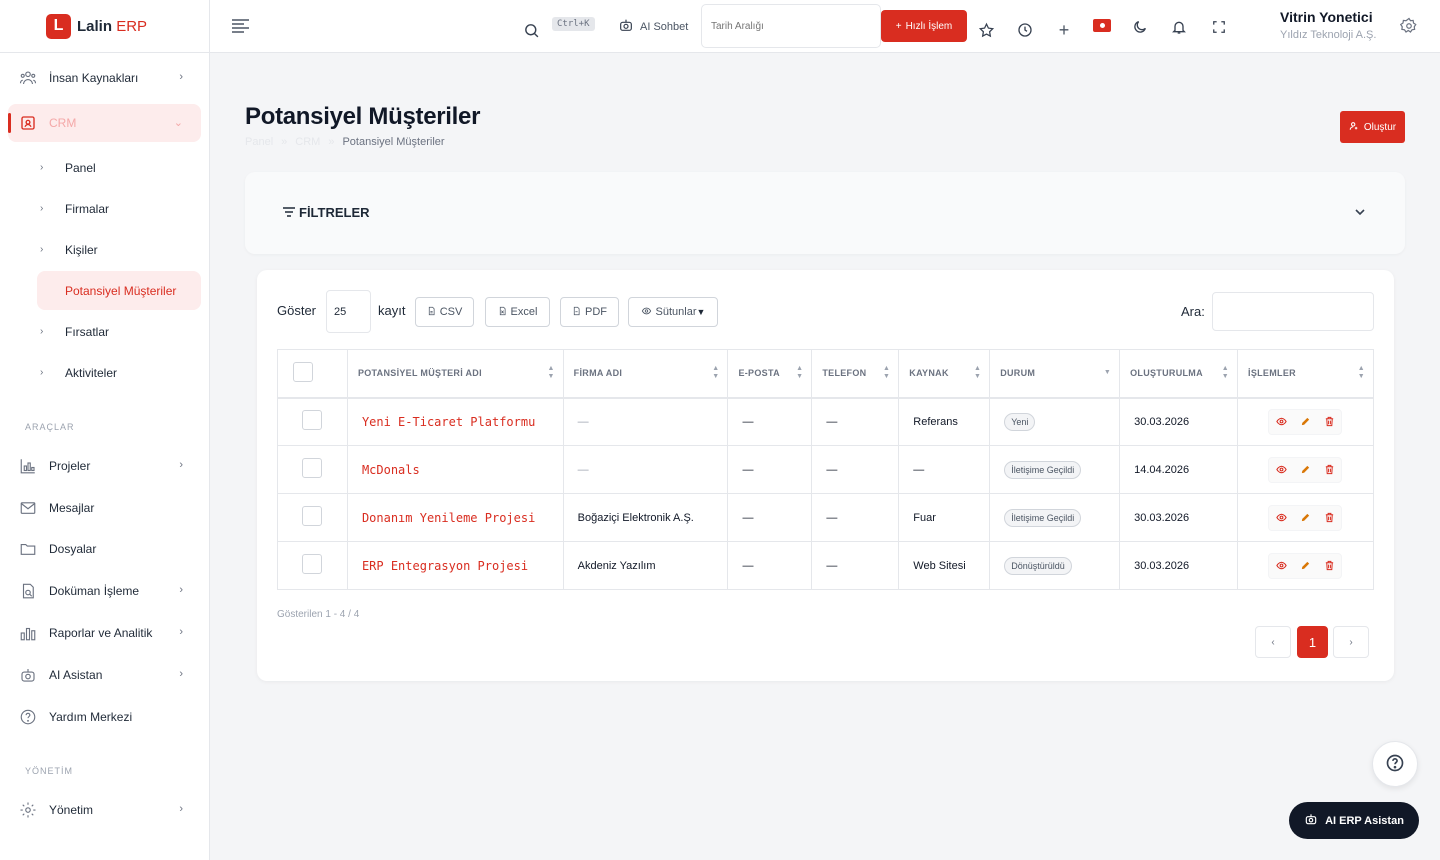 Image resolution: width=1440 pixels, height=860 pixels. Describe the element at coordinates (119, 290) in the screenshot. I see `sidebar-subitem-leads: Potansiyel Müşteriler` at that location.